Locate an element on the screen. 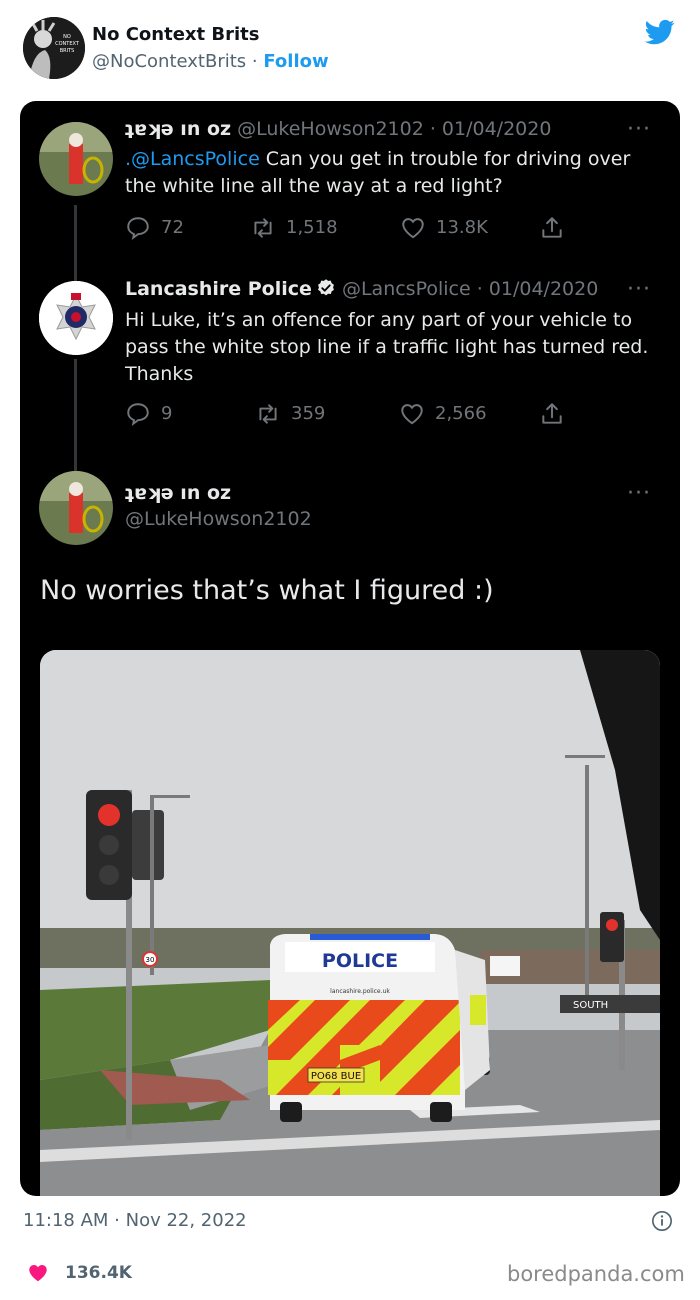 This screenshot has width=700, height=1300. author-handle-line: @NoContextBrits · Follow is located at coordinates (210, 61).